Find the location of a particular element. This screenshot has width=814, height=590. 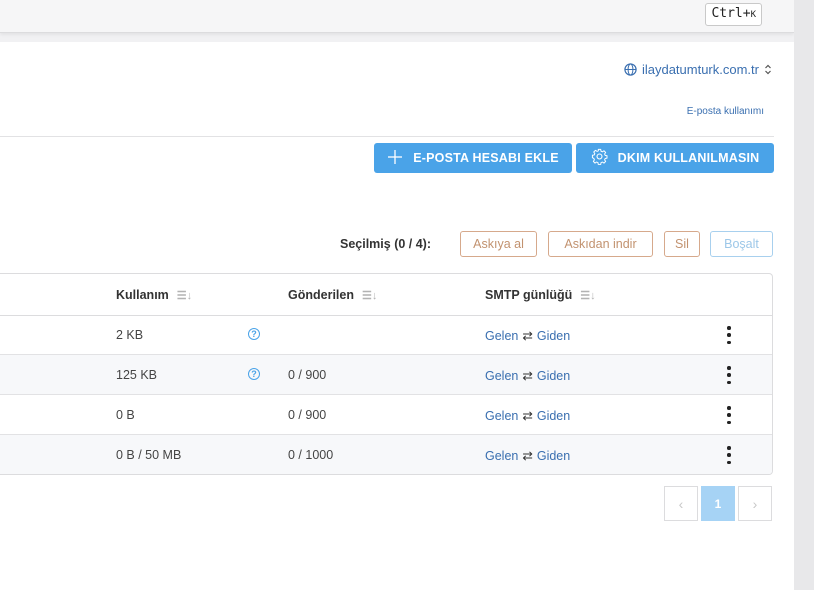

delete-button: Sil is located at coordinates (682, 244).